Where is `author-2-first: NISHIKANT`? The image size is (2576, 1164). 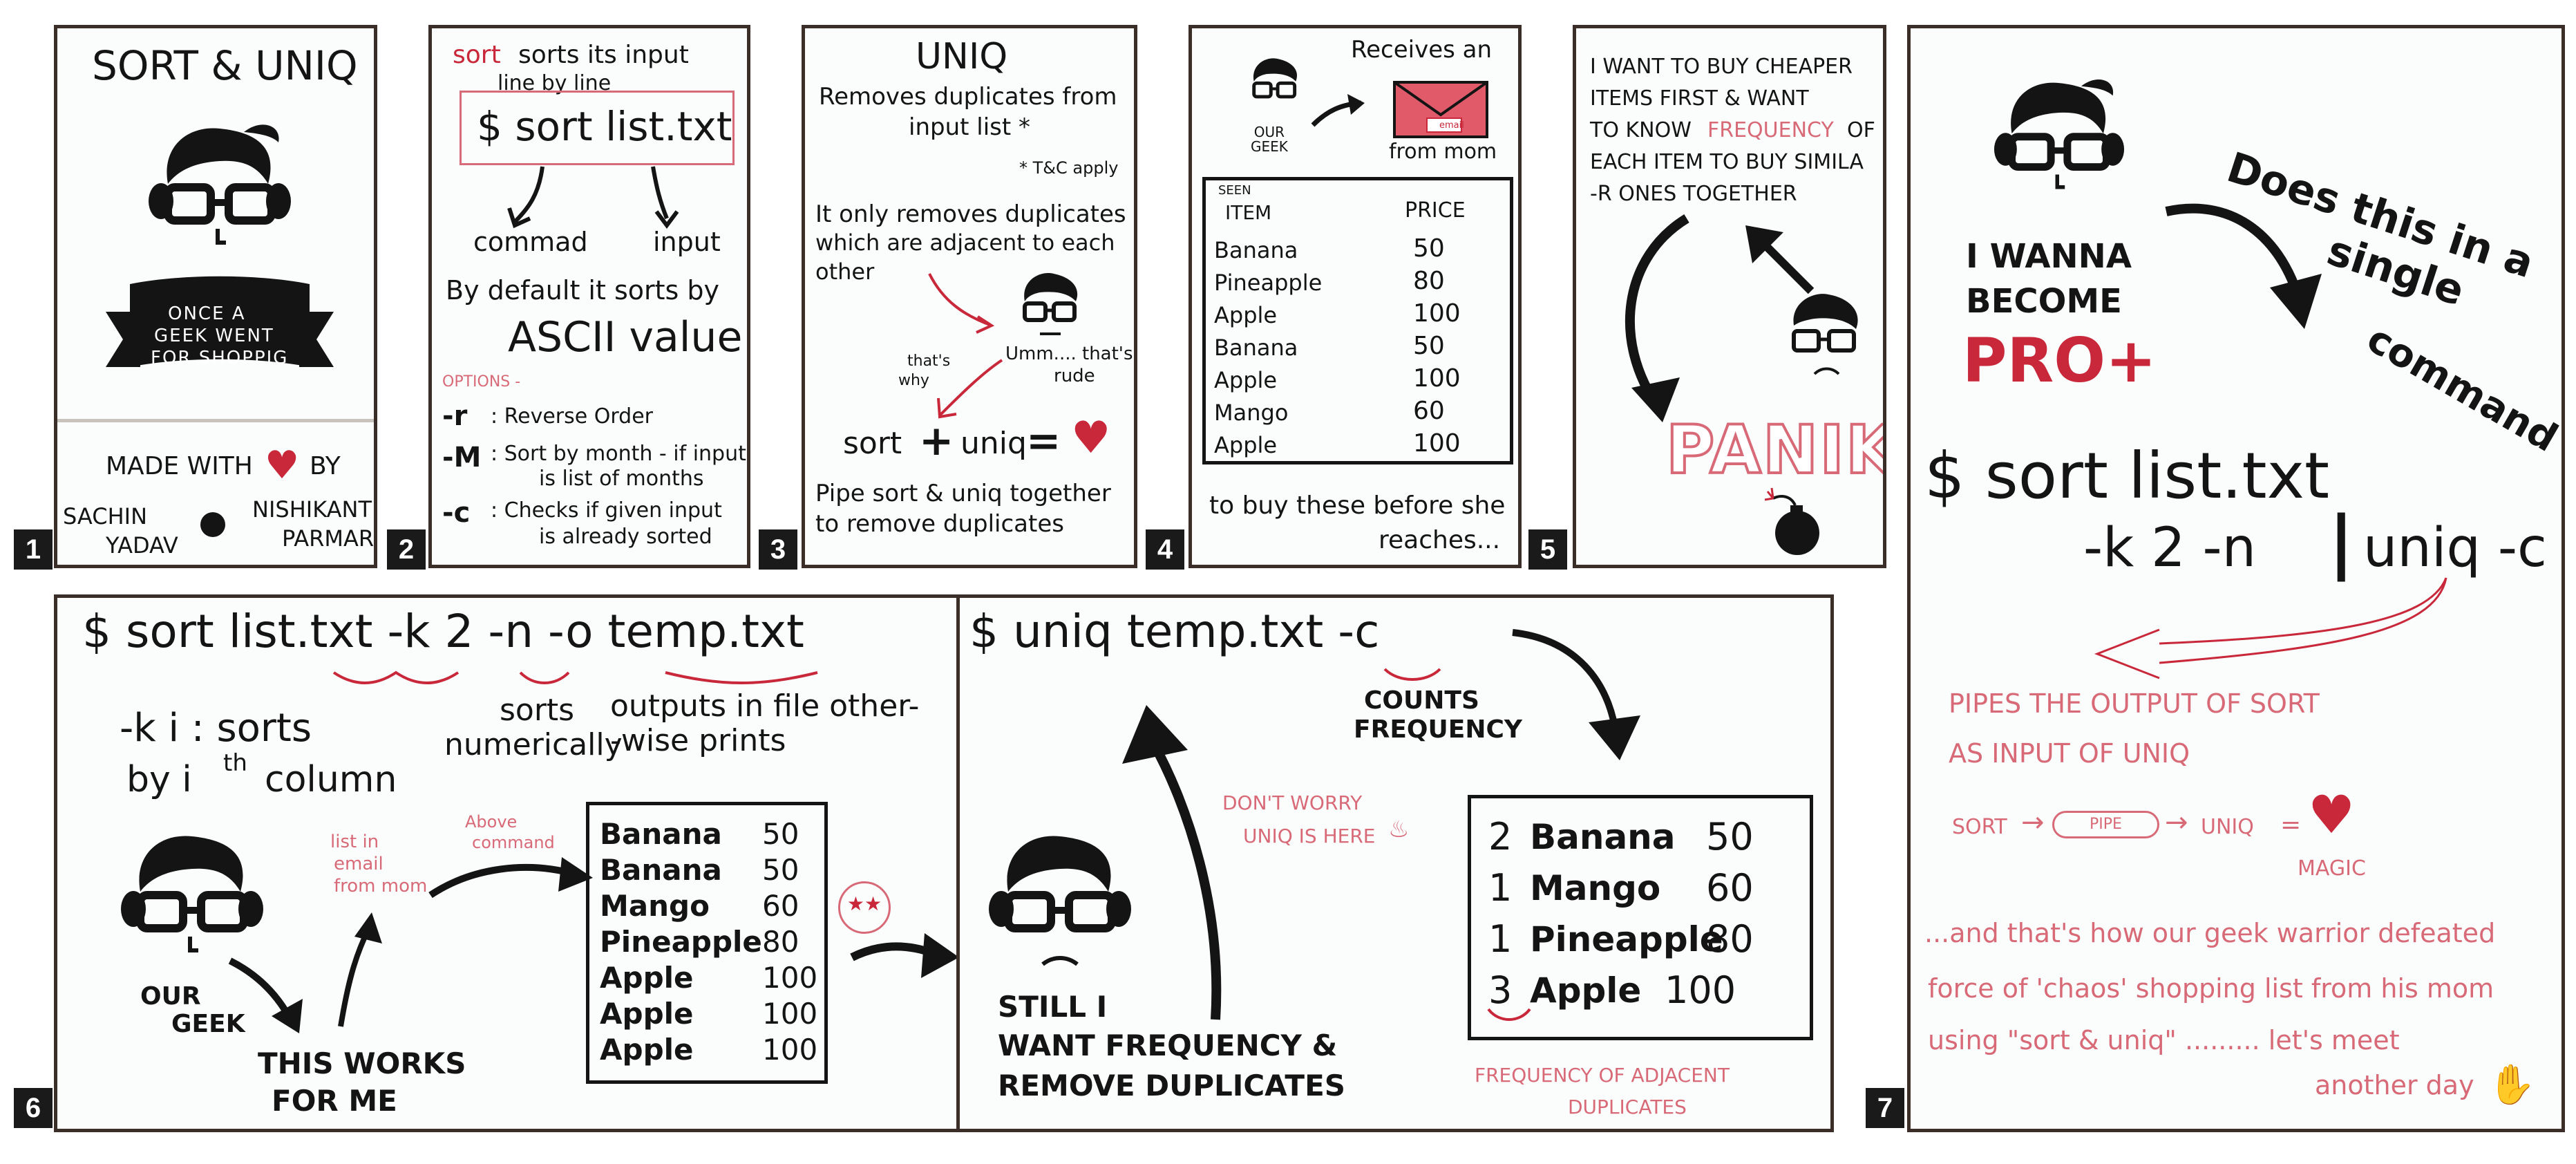
author-2-first: NISHIKANT is located at coordinates (312, 509).